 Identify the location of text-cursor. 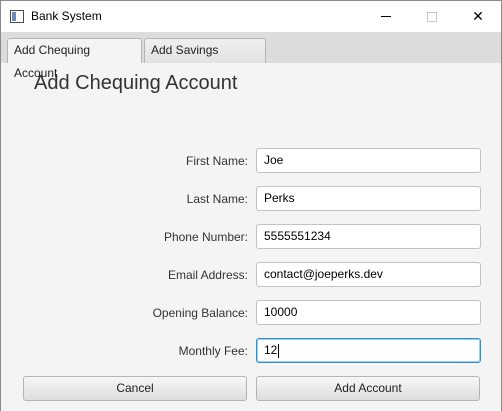
(279, 350).